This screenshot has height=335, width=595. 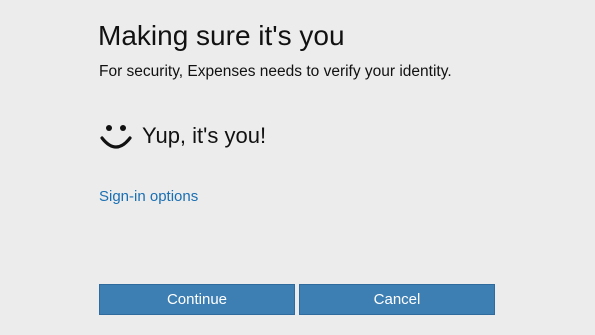 I want to click on smiley-face-icon, so click(x=116, y=137).